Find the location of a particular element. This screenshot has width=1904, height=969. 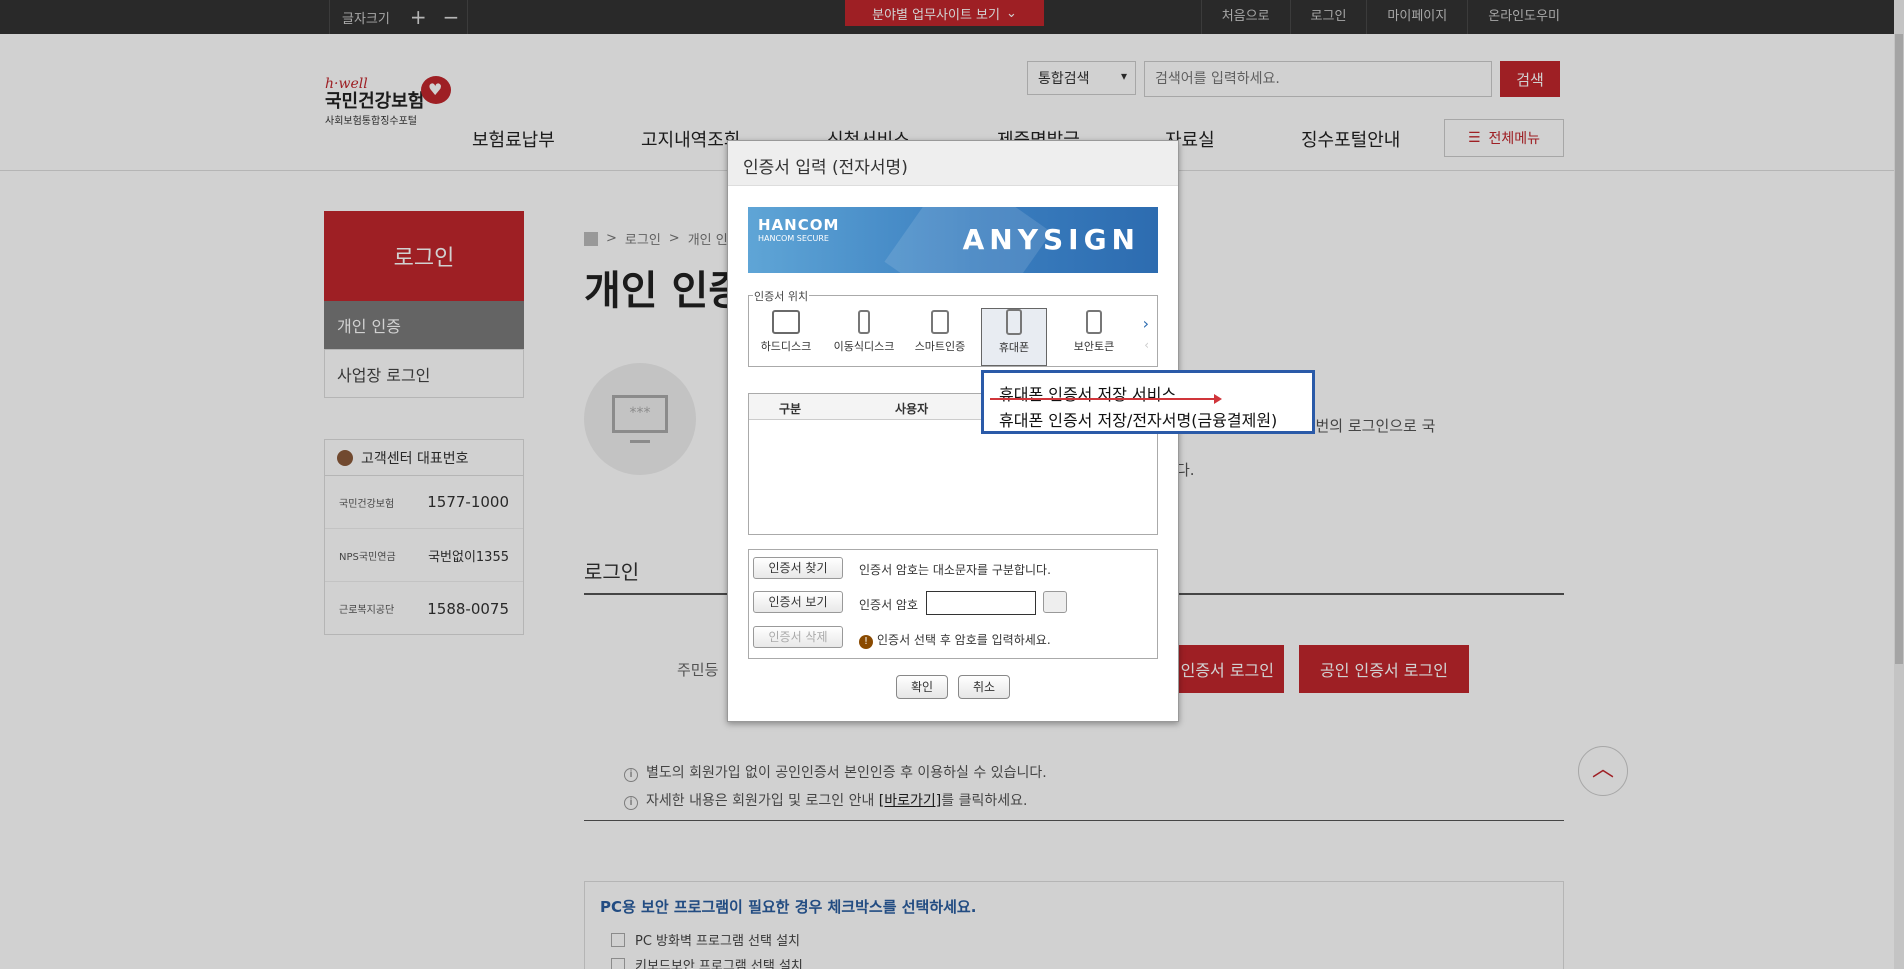

chevron-left-icon: ‹ is located at coordinates (1146, 345).